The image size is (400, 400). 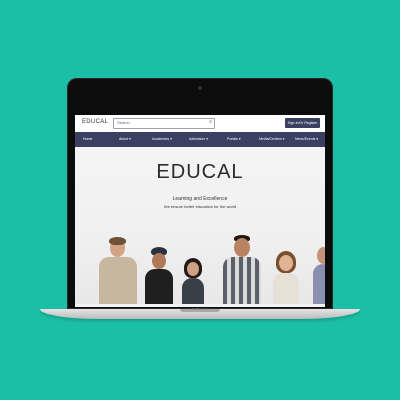 I want to click on hero-subtitle: Learning and Excellence, so click(x=200, y=199).